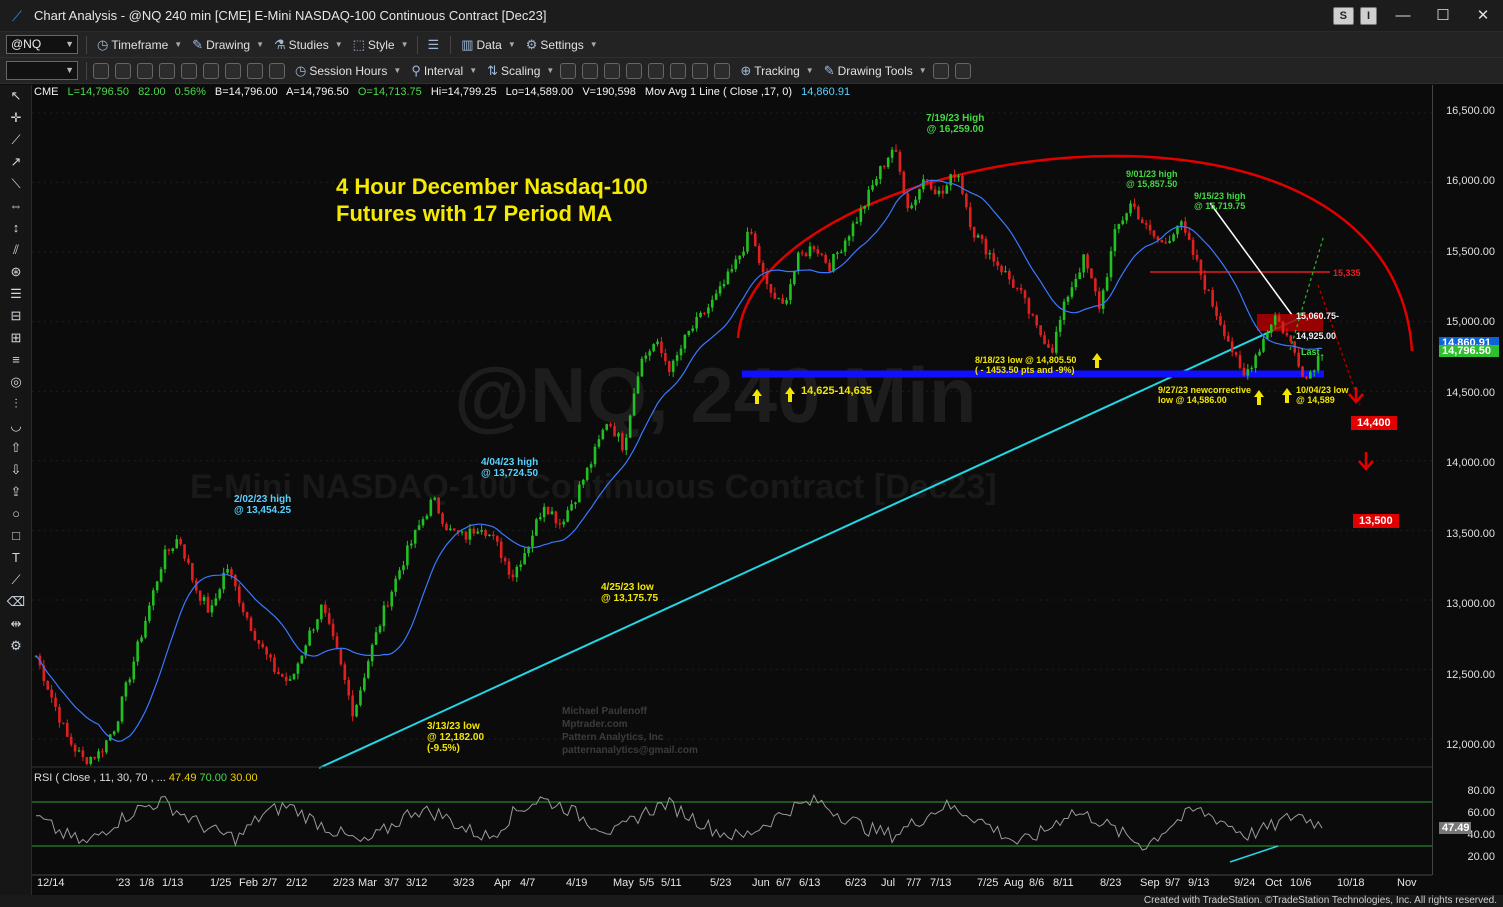  What do you see at coordinates (962, 70) in the screenshot?
I see `chat-icon` at bounding box center [962, 70].